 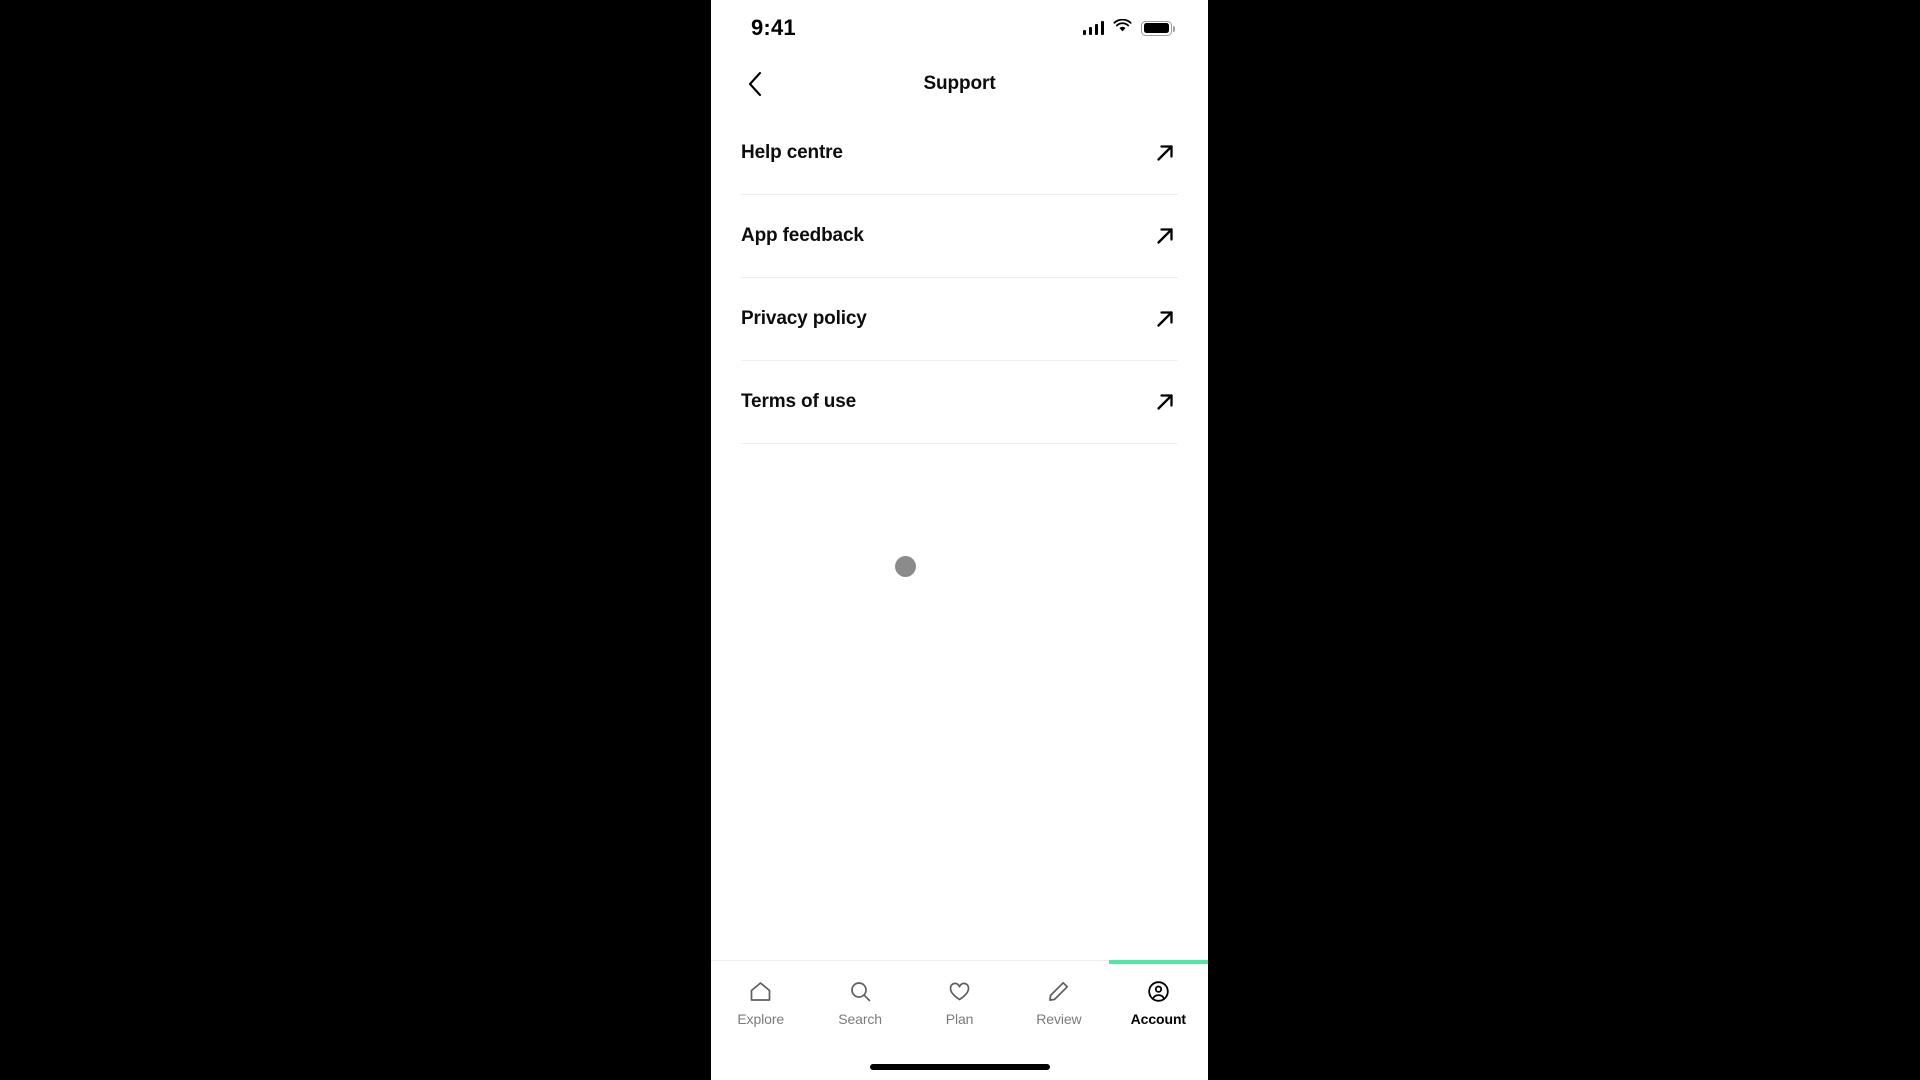 I want to click on tab-review: Review, so click(x=1058, y=1003).